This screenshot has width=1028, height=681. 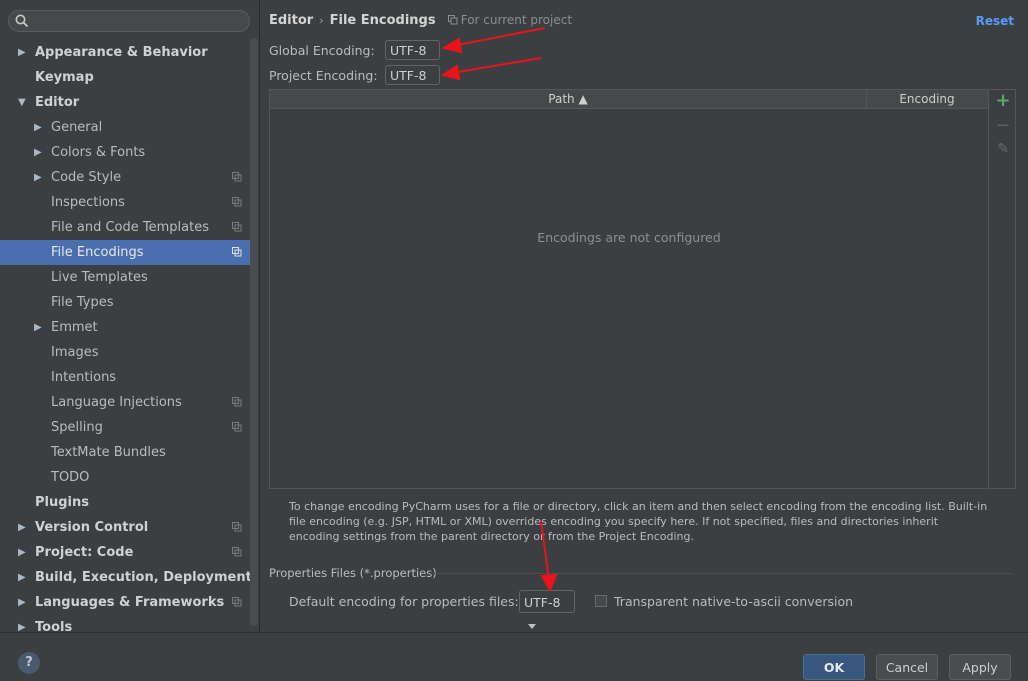 What do you see at coordinates (382, 20) in the screenshot?
I see `page-title: File Encodings` at bounding box center [382, 20].